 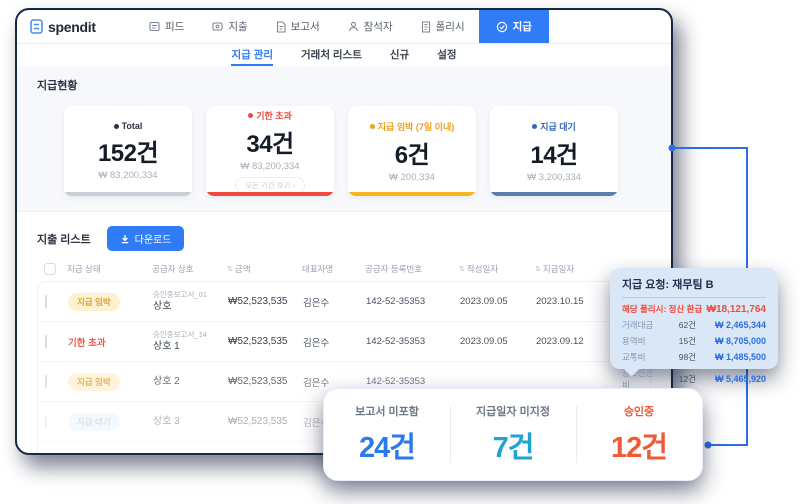 What do you see at coordinates (180, 334) in the screenshot?
I see `report-name: 승인중보고서_14` at bounding box center [180, 334].